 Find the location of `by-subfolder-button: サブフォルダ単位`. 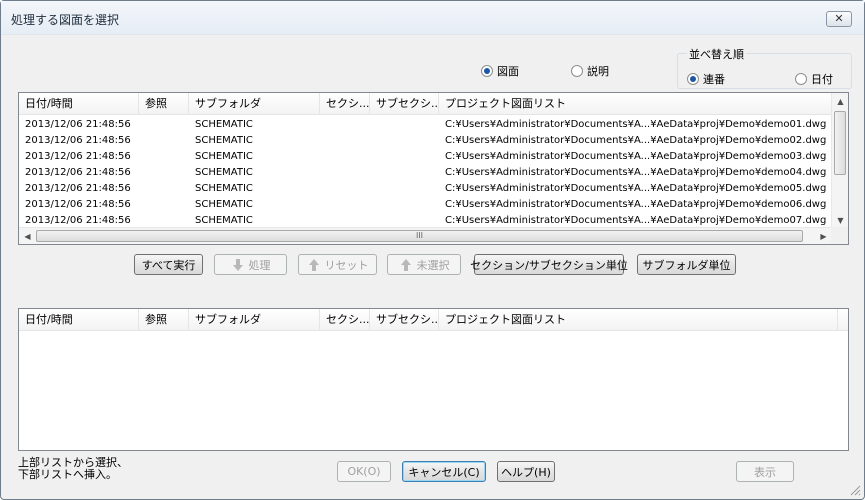

by-subfolder-button: サブフォルダ単位 is located at coordinates (686, 264).